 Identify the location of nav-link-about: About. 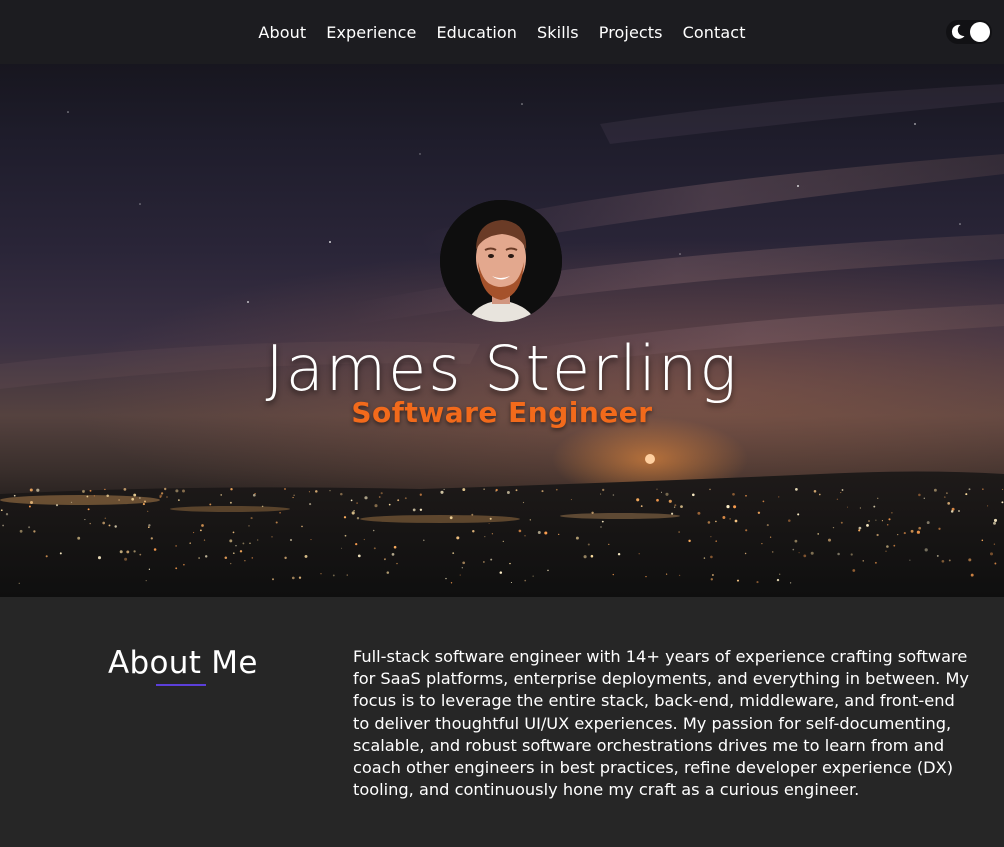
(282, 32).